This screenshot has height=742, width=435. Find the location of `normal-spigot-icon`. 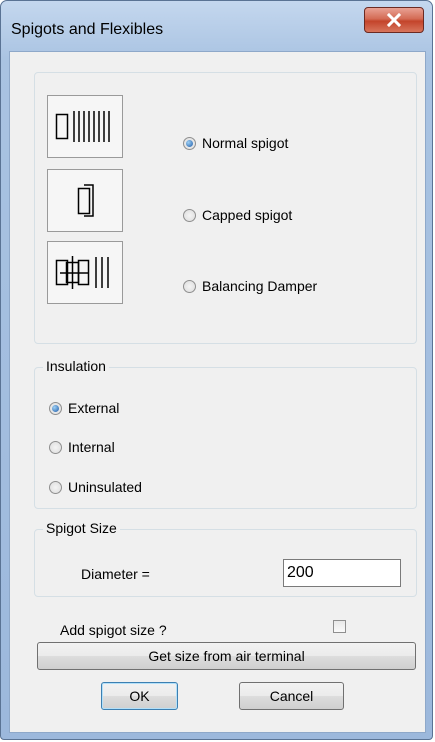

normal-spigot-icon is located at coordinates (85, 126).